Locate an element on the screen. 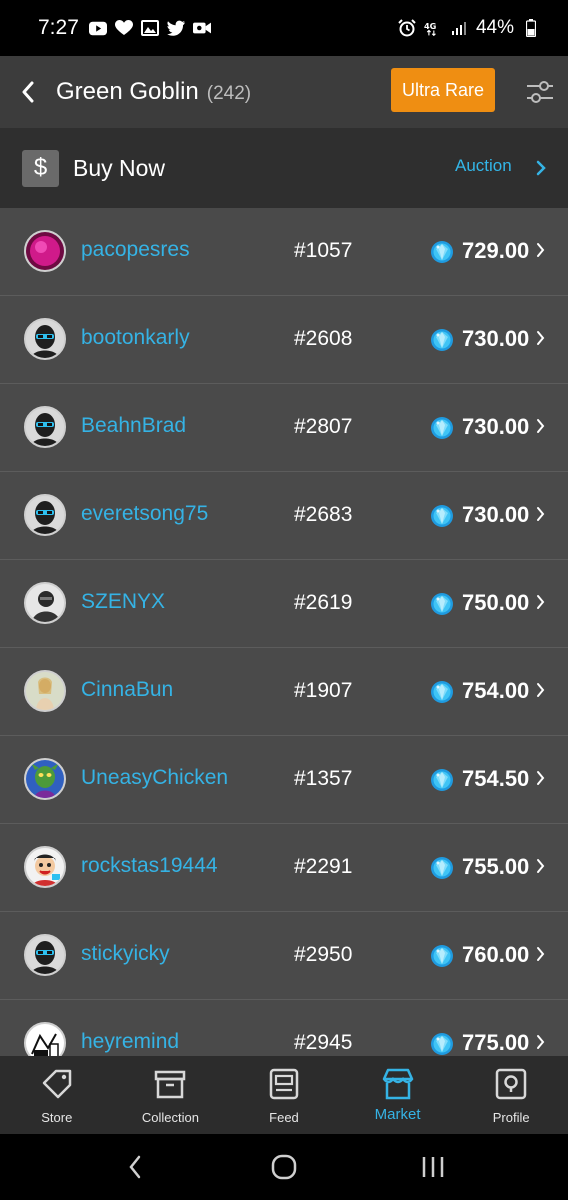  nav-tab-store: Store is located at coordinates (57, 1095).